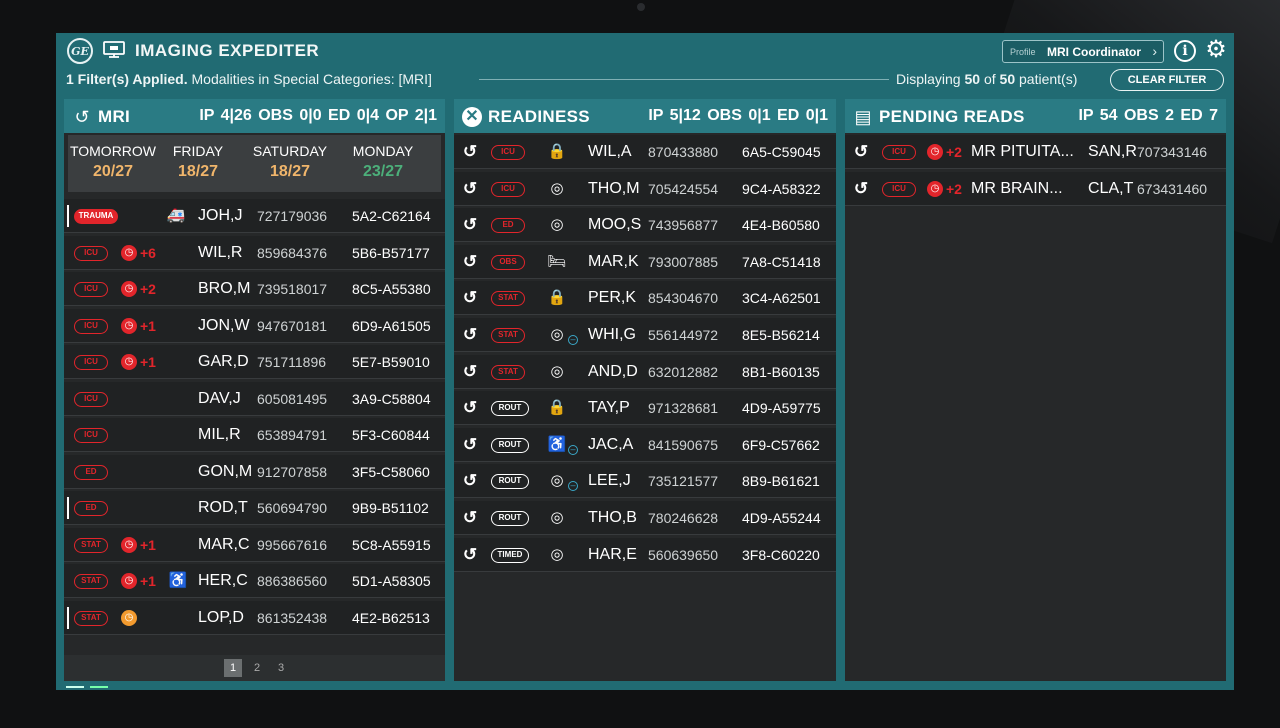  I want to click on priority-tag: ED, so click(91, 508).